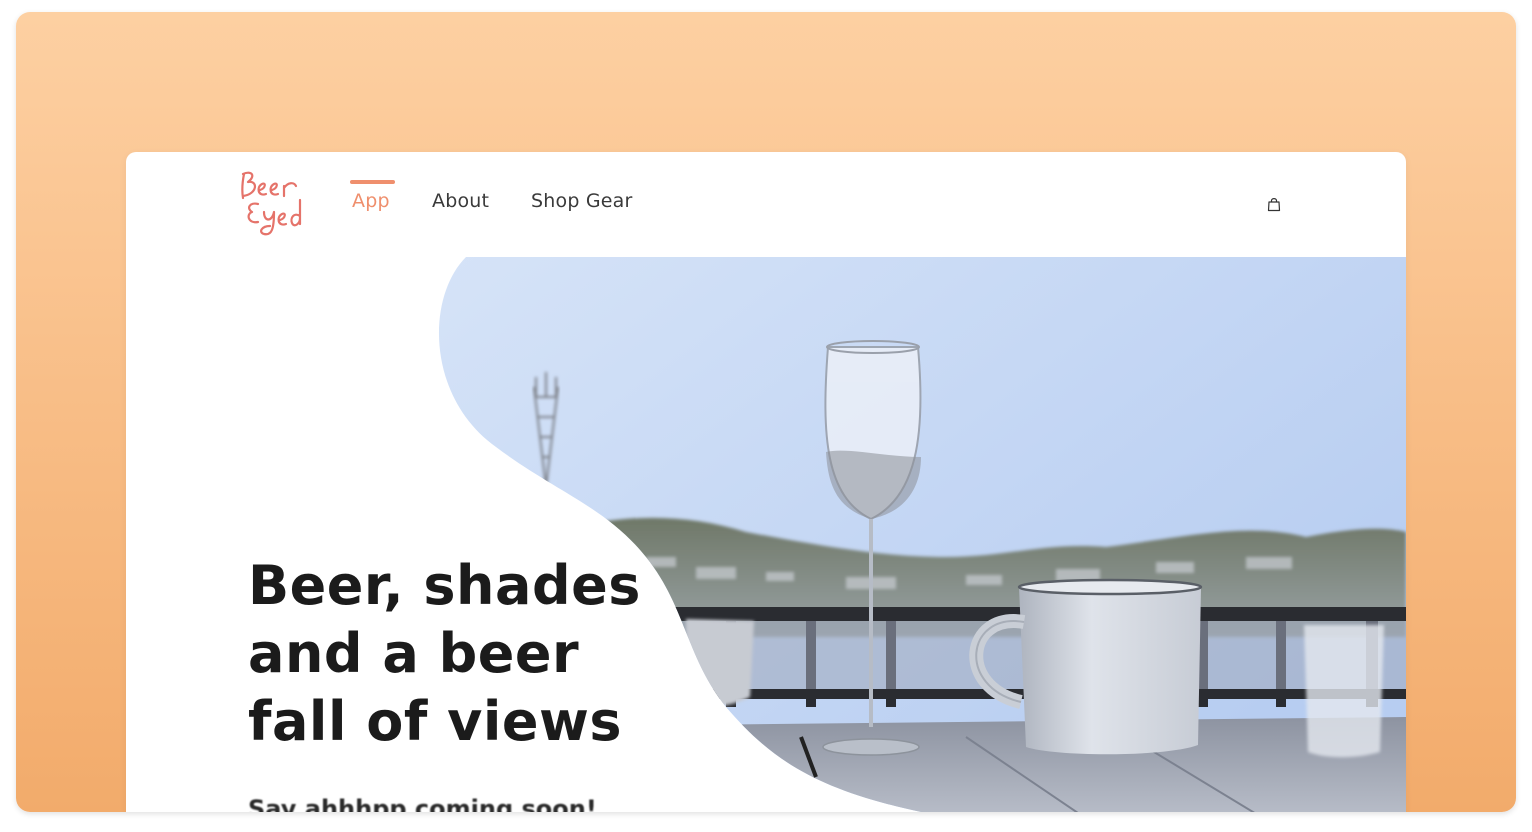 The width and height of the screenshot is (1532, 832). I want to click on active-tab-indicator, so click(372, 182).